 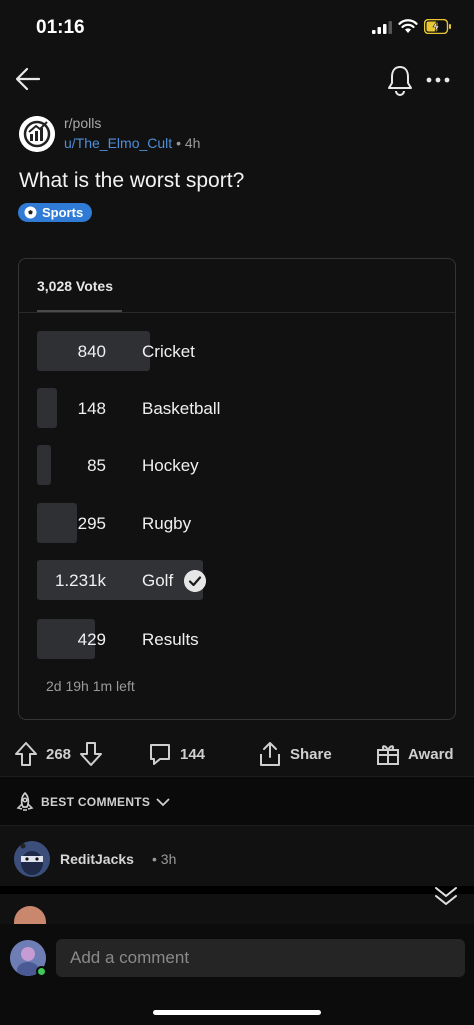 I want to click on comment-count: 144, so click(x=193, y=754).